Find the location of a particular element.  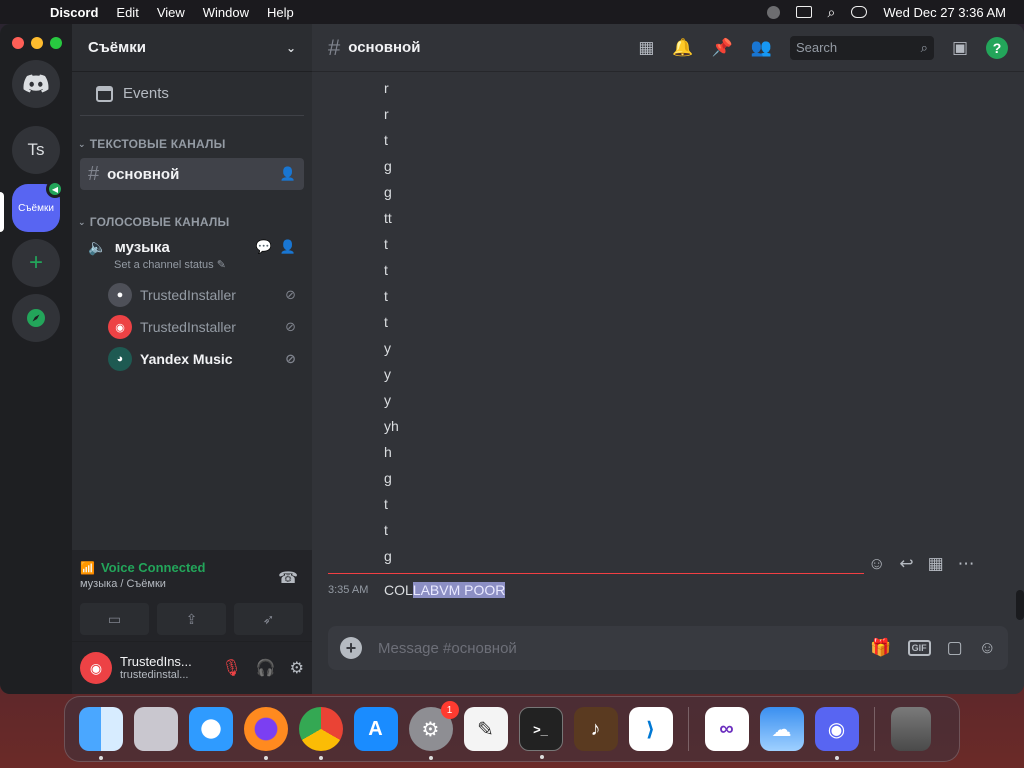

emoji-icon: ☺ is located at coordinates (987, 648).